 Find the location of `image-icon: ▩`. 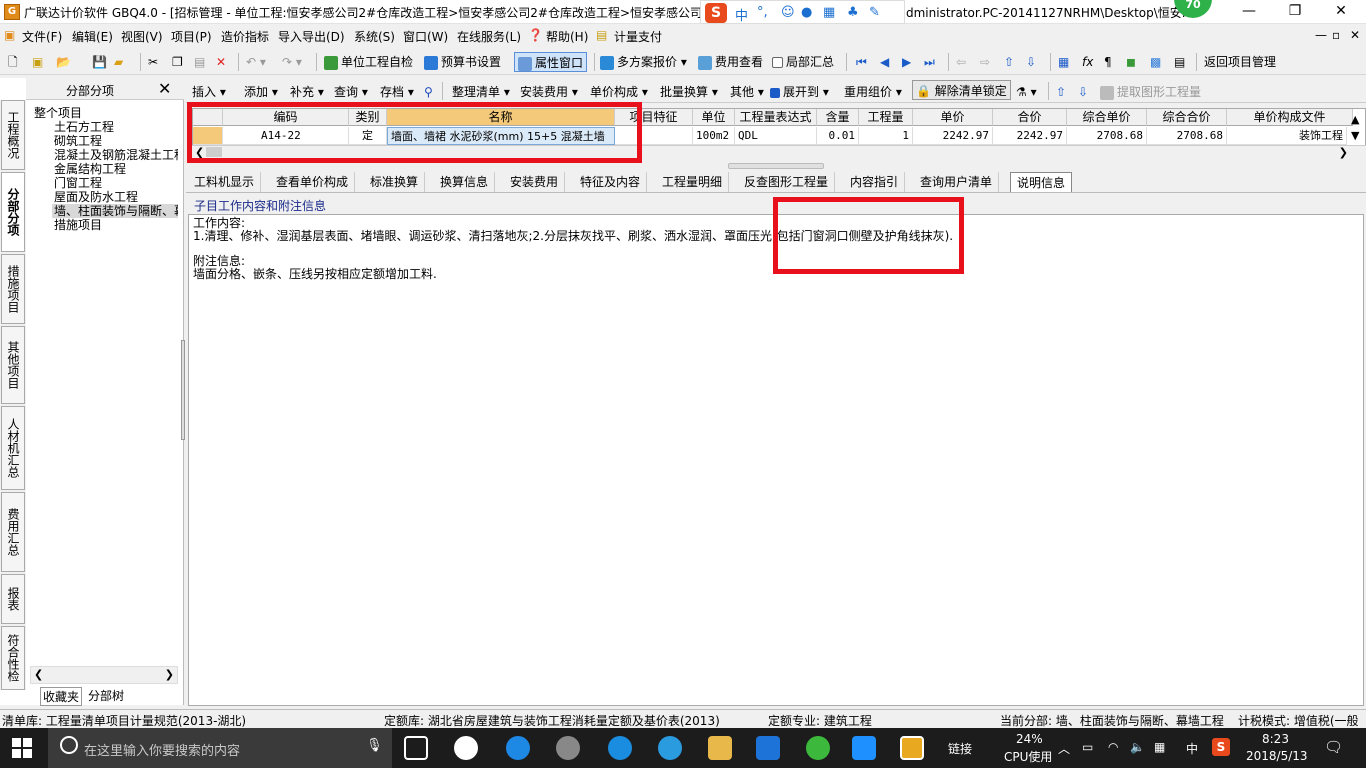

image-icon: ▩ is located at coordinates (1155, 62).